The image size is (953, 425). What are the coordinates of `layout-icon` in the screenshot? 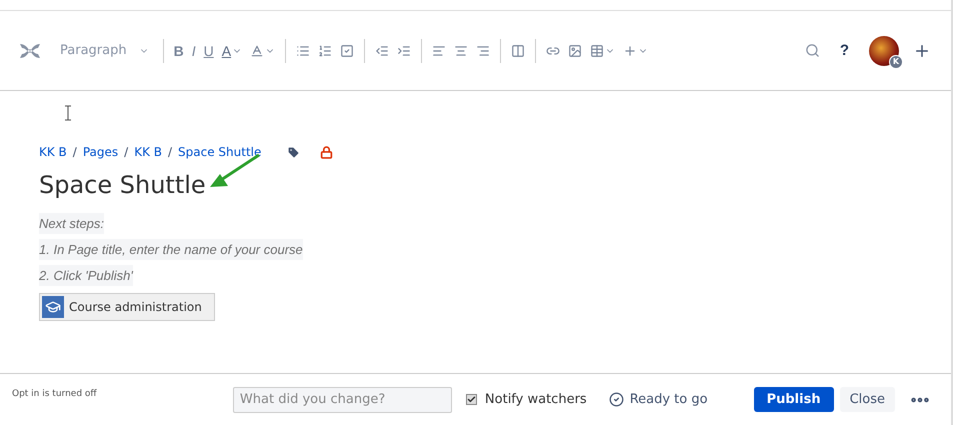 It's located at (518, 51).